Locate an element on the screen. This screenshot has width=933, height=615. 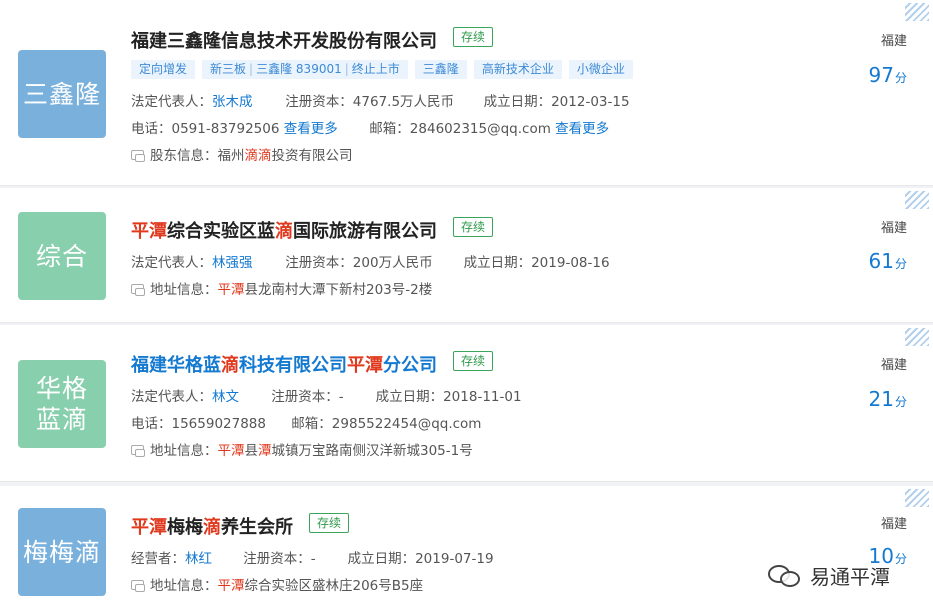
legal-rep-link: 林文 is located at coordinates (225, 397).